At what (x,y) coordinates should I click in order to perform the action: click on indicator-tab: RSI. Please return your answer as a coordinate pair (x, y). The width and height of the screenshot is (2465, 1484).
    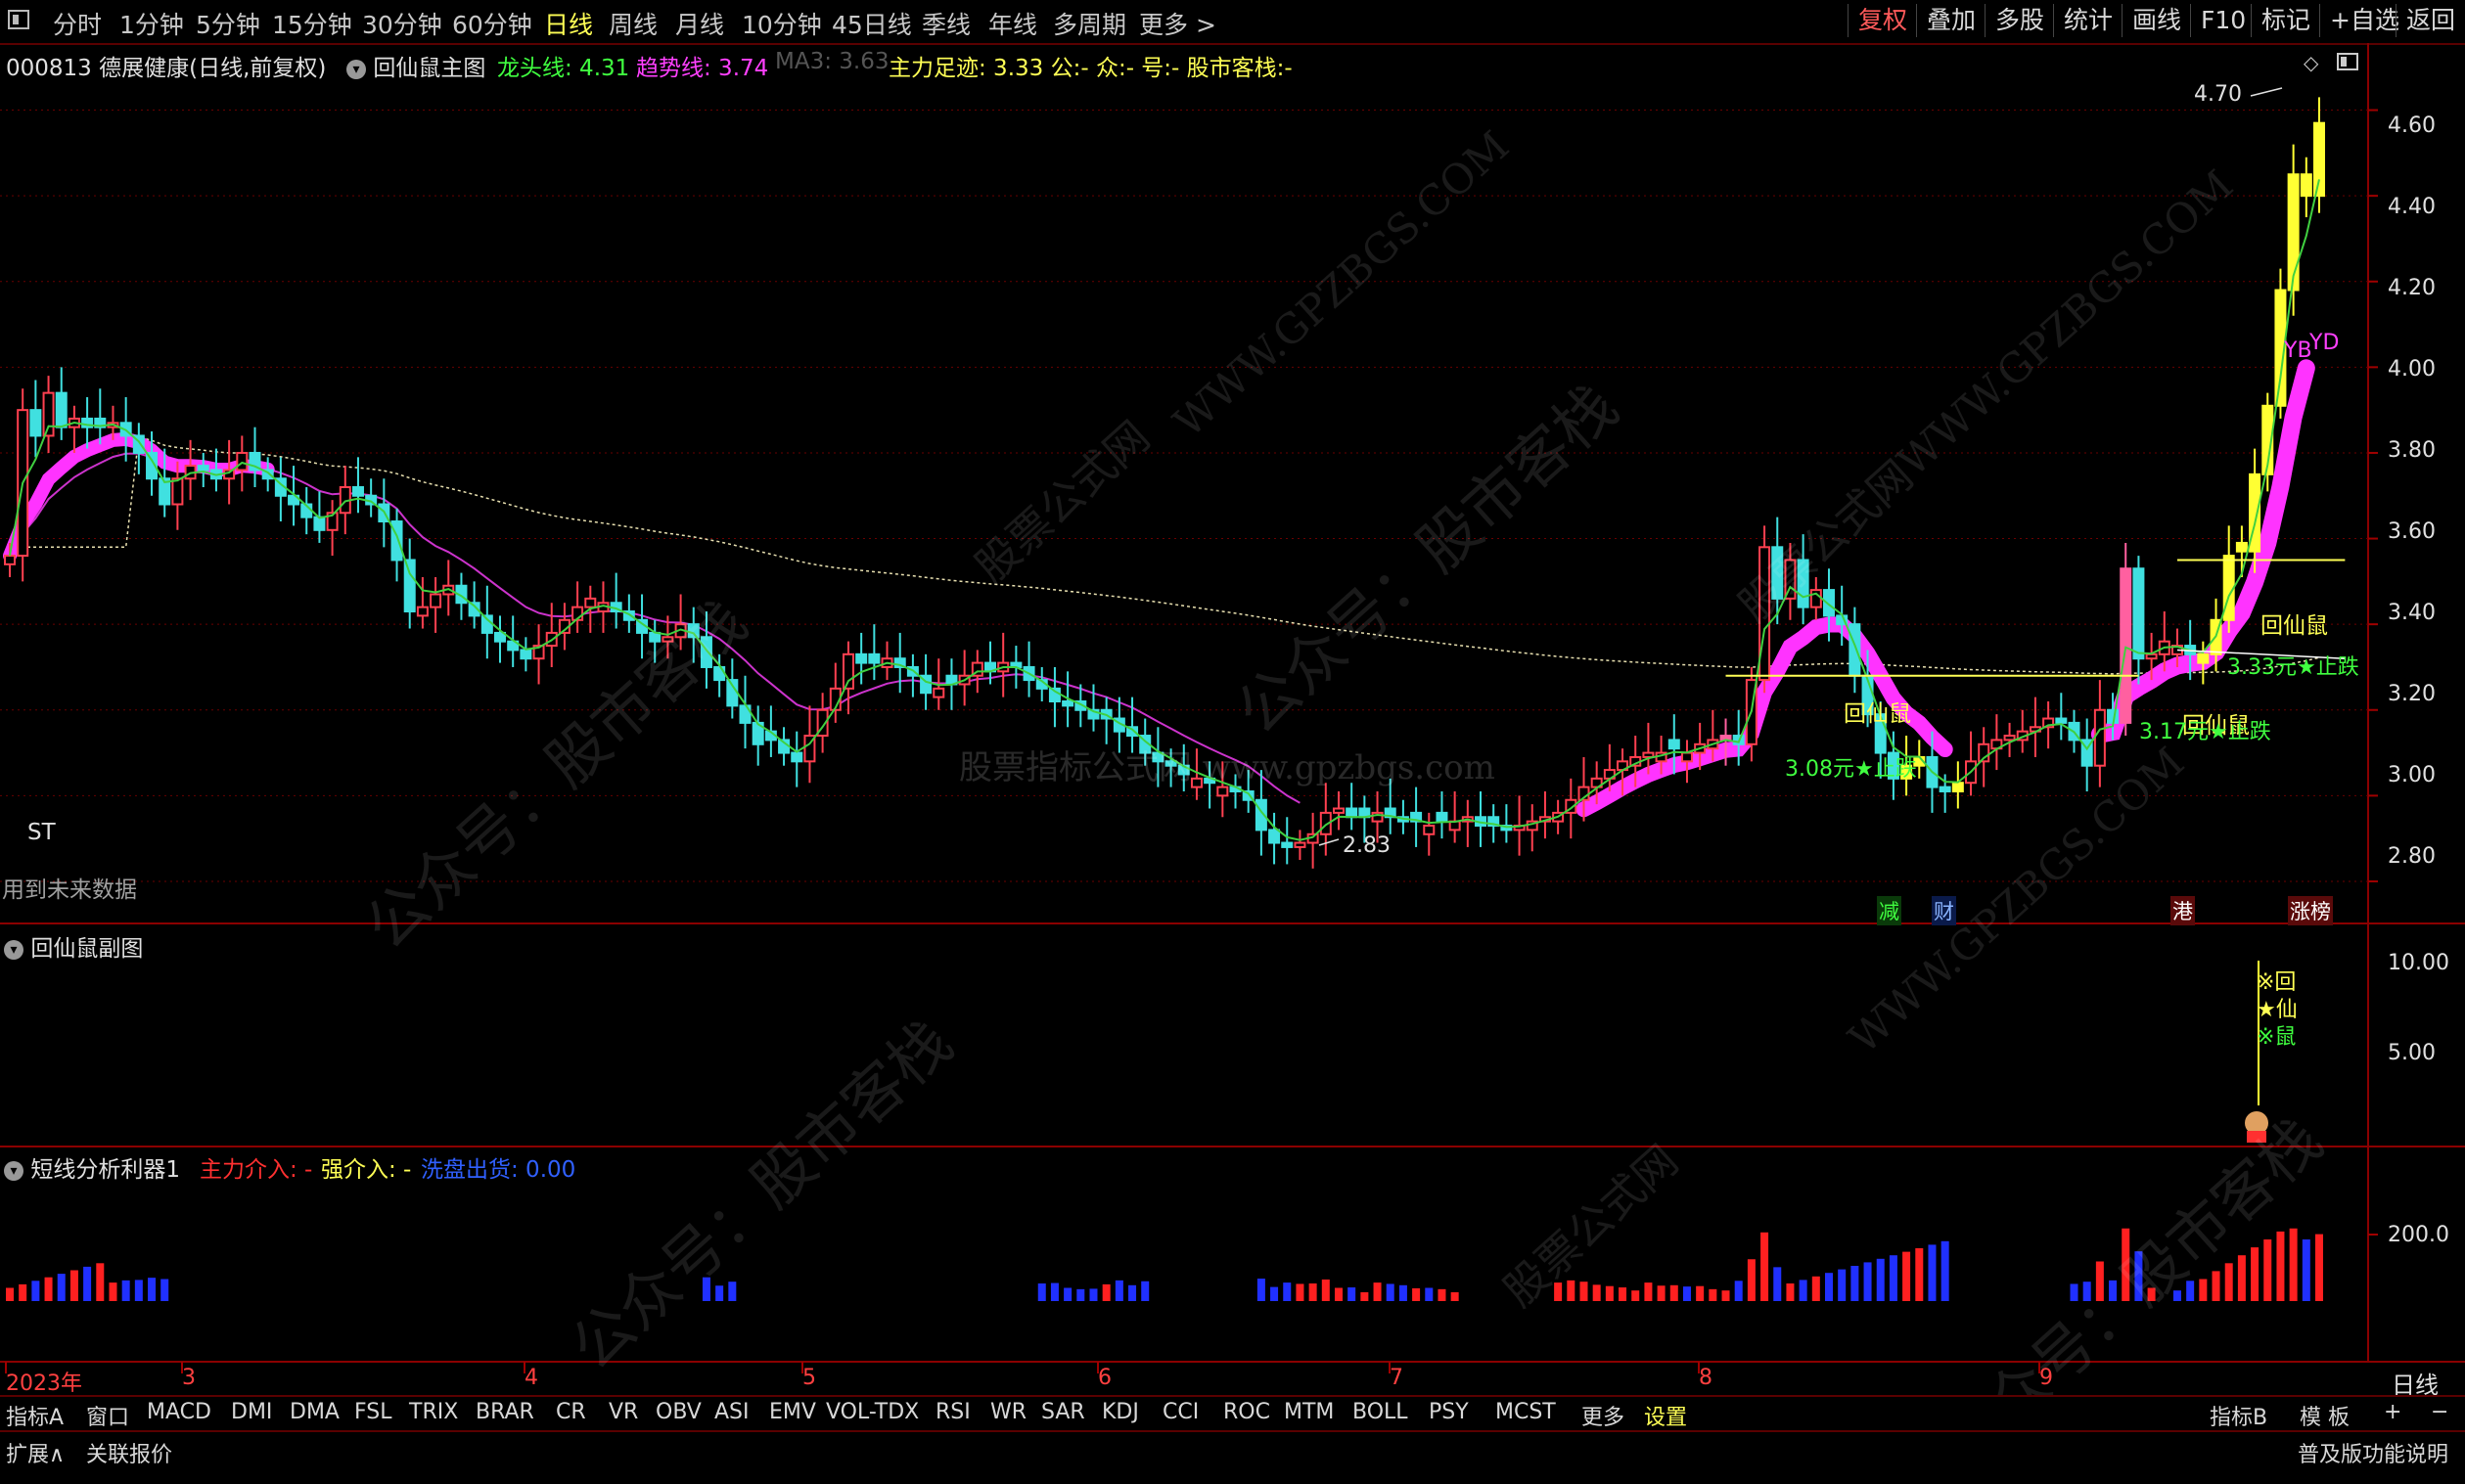
    Looking at the image, I should click on (954, 1412).